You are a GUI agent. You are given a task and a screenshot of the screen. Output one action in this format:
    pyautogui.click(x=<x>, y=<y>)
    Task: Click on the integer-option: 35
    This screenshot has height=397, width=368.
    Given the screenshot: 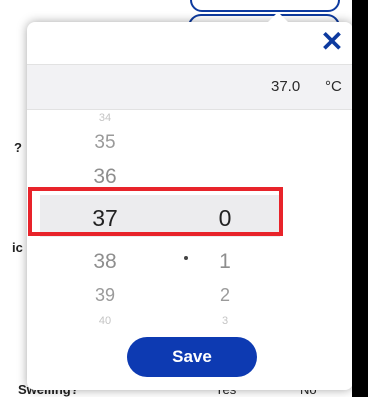 What is the action you would take?
    pyautogui.click(x=105, y=143)
    